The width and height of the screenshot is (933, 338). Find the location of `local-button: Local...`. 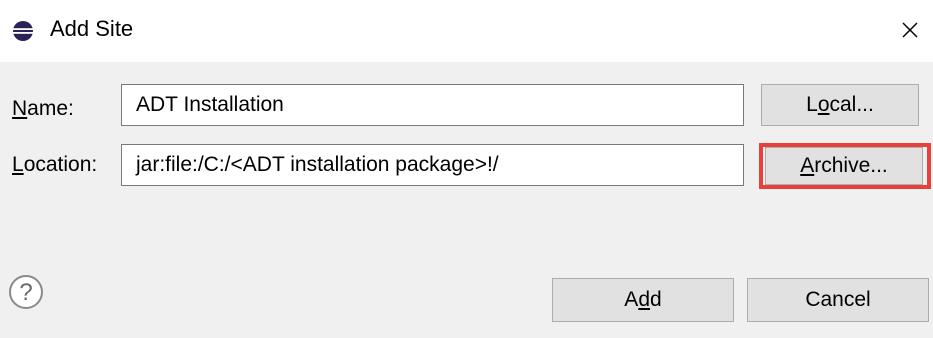

local-button: Local... is located at coordinates (840, 105).